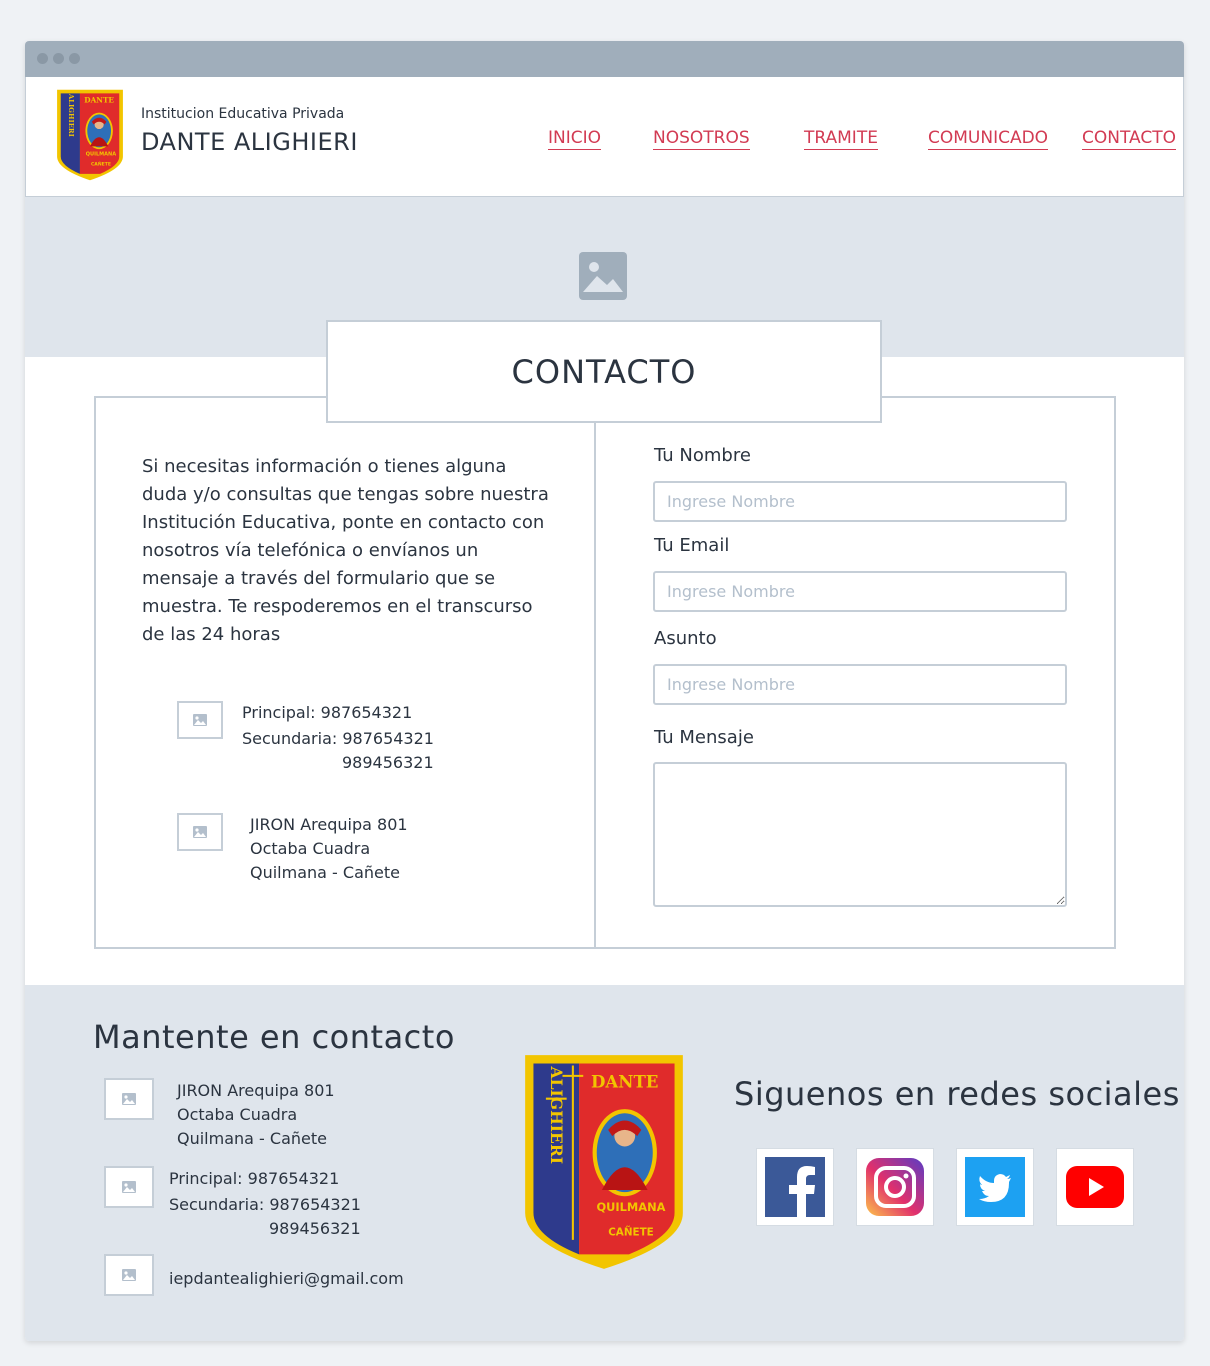 Image resolution: width=1210 pixels, height=1366 pixels. Describe the element at coordinates (329, 824) in the screenshot. I see `address-line-1: JIRON Arequipa 801` at that location.